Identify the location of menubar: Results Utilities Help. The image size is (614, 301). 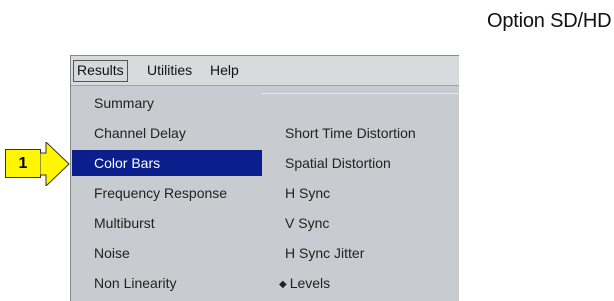
(265, 71).